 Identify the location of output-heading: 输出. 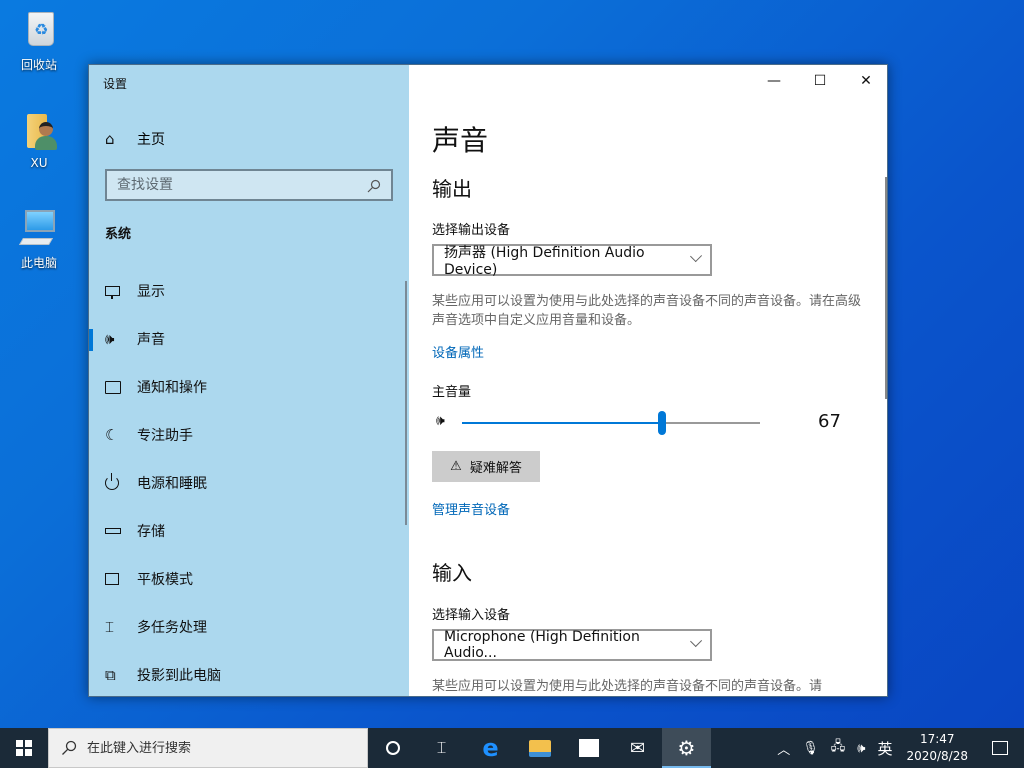
(452, 189).